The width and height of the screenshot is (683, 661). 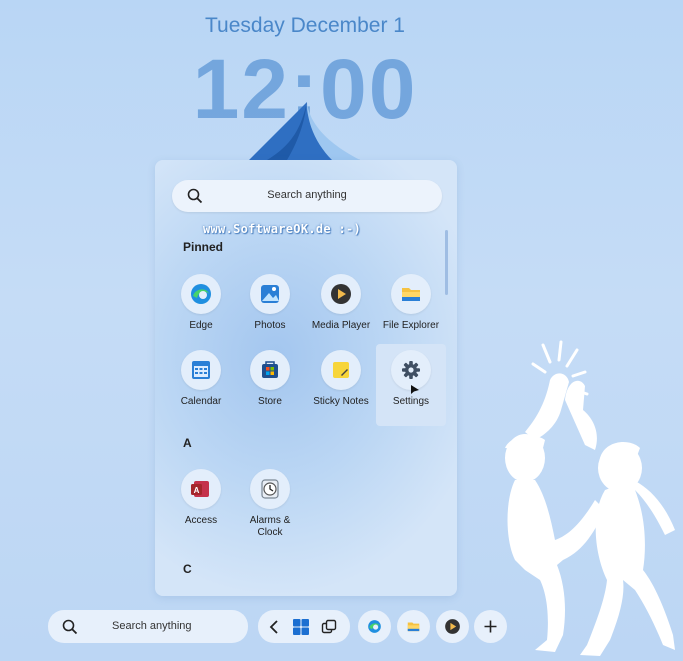 What do you see at coordinates (304, 131) in the screenshot?
I see `windows-bloom-logo` at bounding box center [304, 131].